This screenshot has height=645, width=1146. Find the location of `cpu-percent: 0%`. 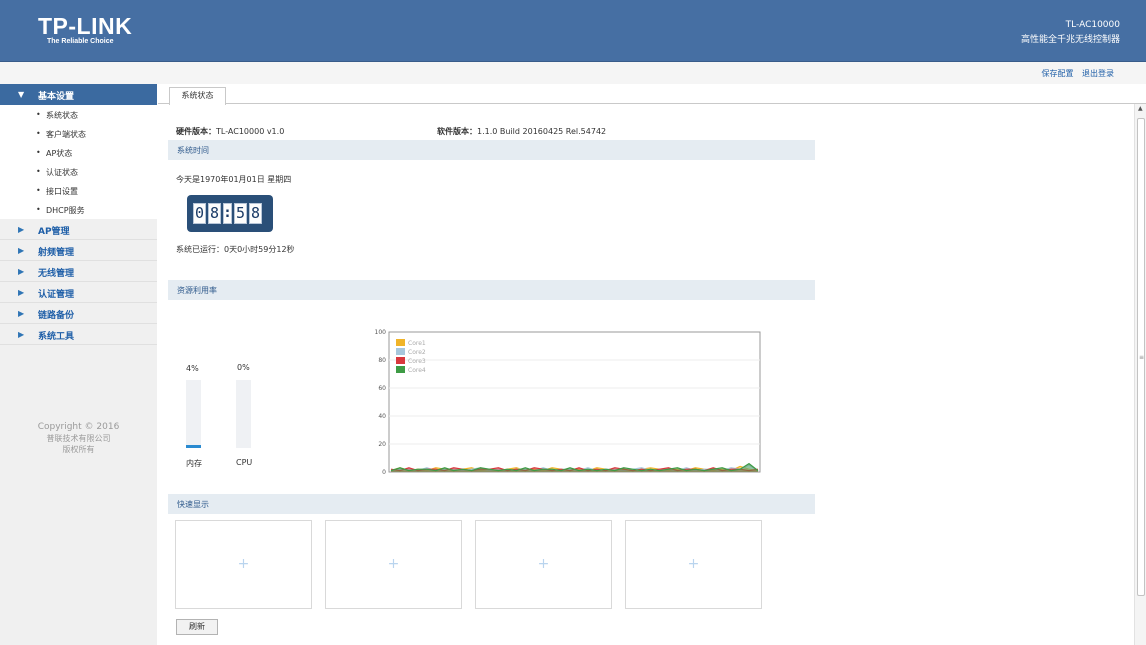

cpu-percent: 0% is located at coordinates (243, 367).